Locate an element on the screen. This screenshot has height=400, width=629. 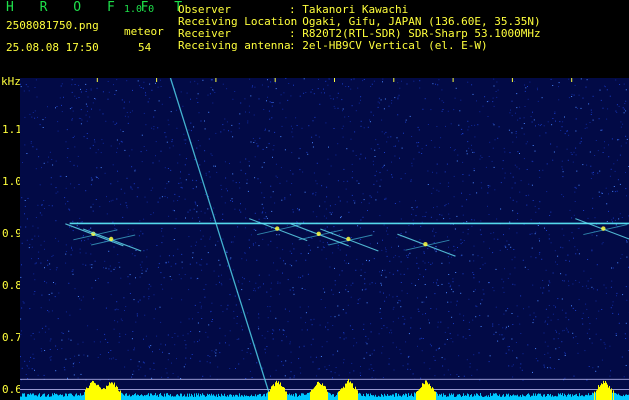
y-axis-label: kHz is located at coordinates (11, 81).